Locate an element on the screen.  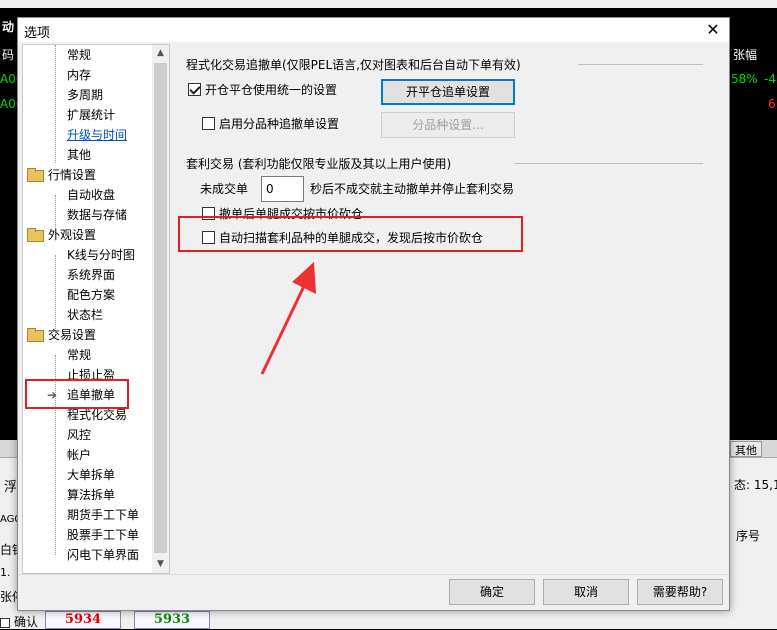
app-menubar is located at coordinates (388, 4).